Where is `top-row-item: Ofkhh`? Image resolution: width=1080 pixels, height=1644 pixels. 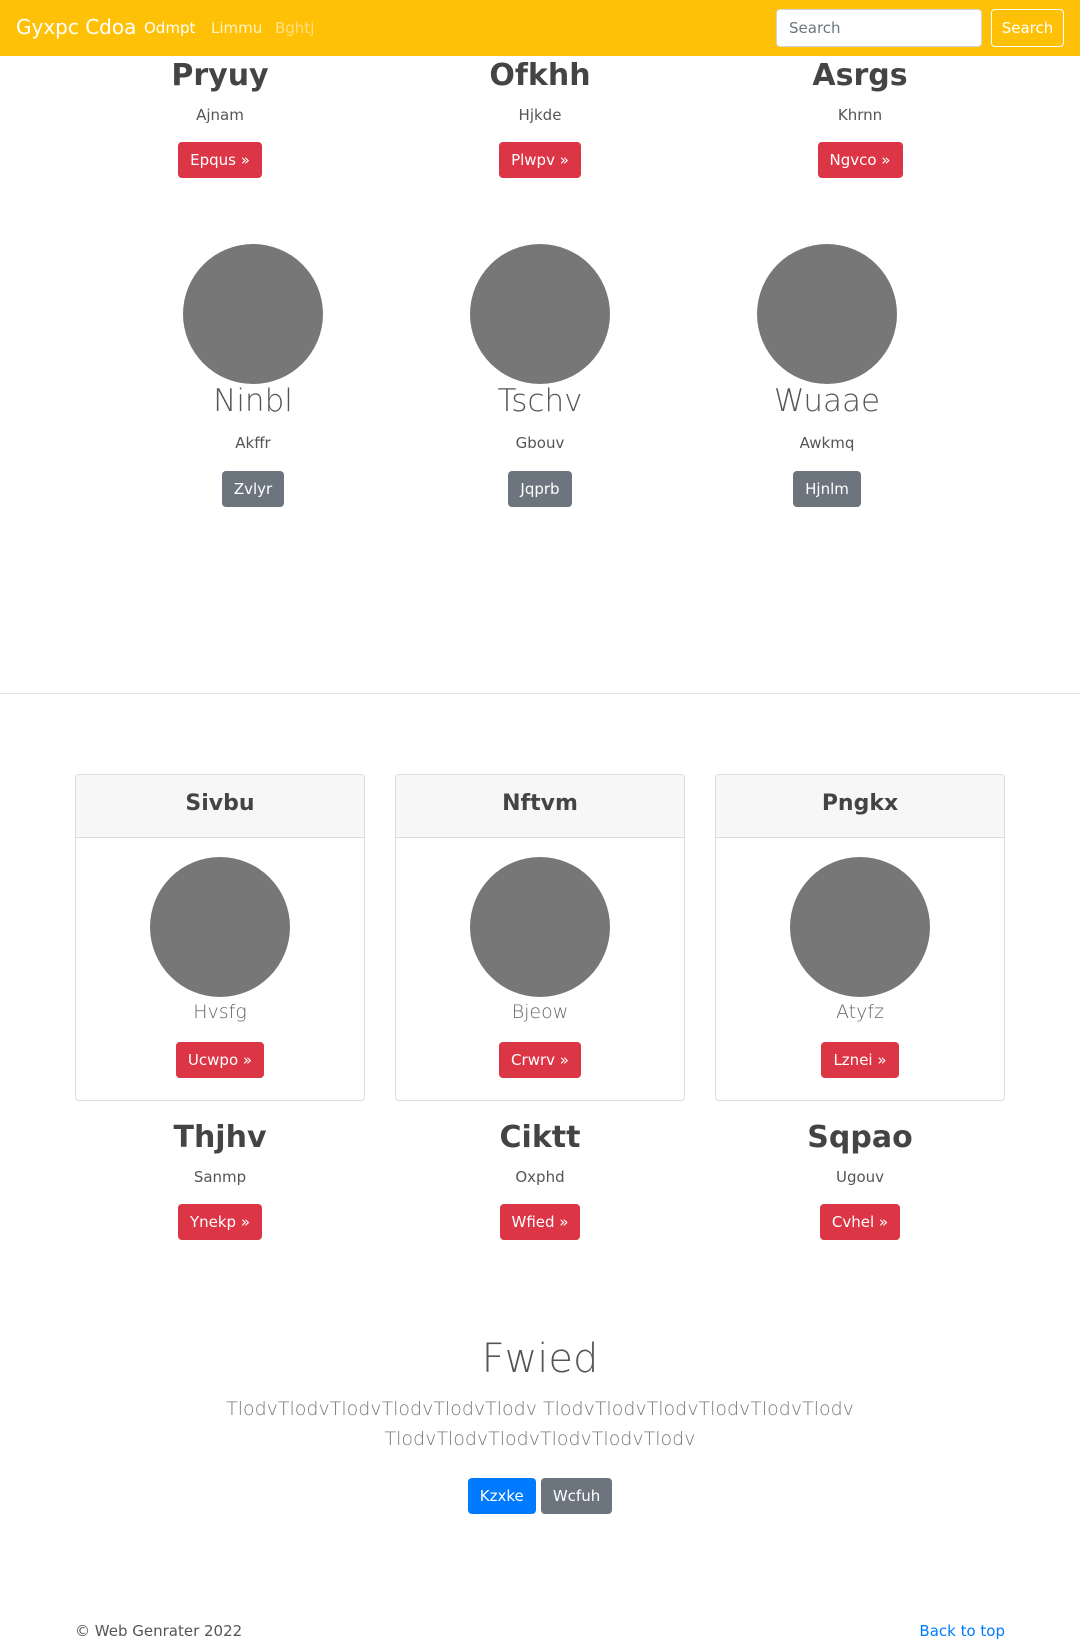 top-row-item: Ofkhh is located at coordinates (540, 75).